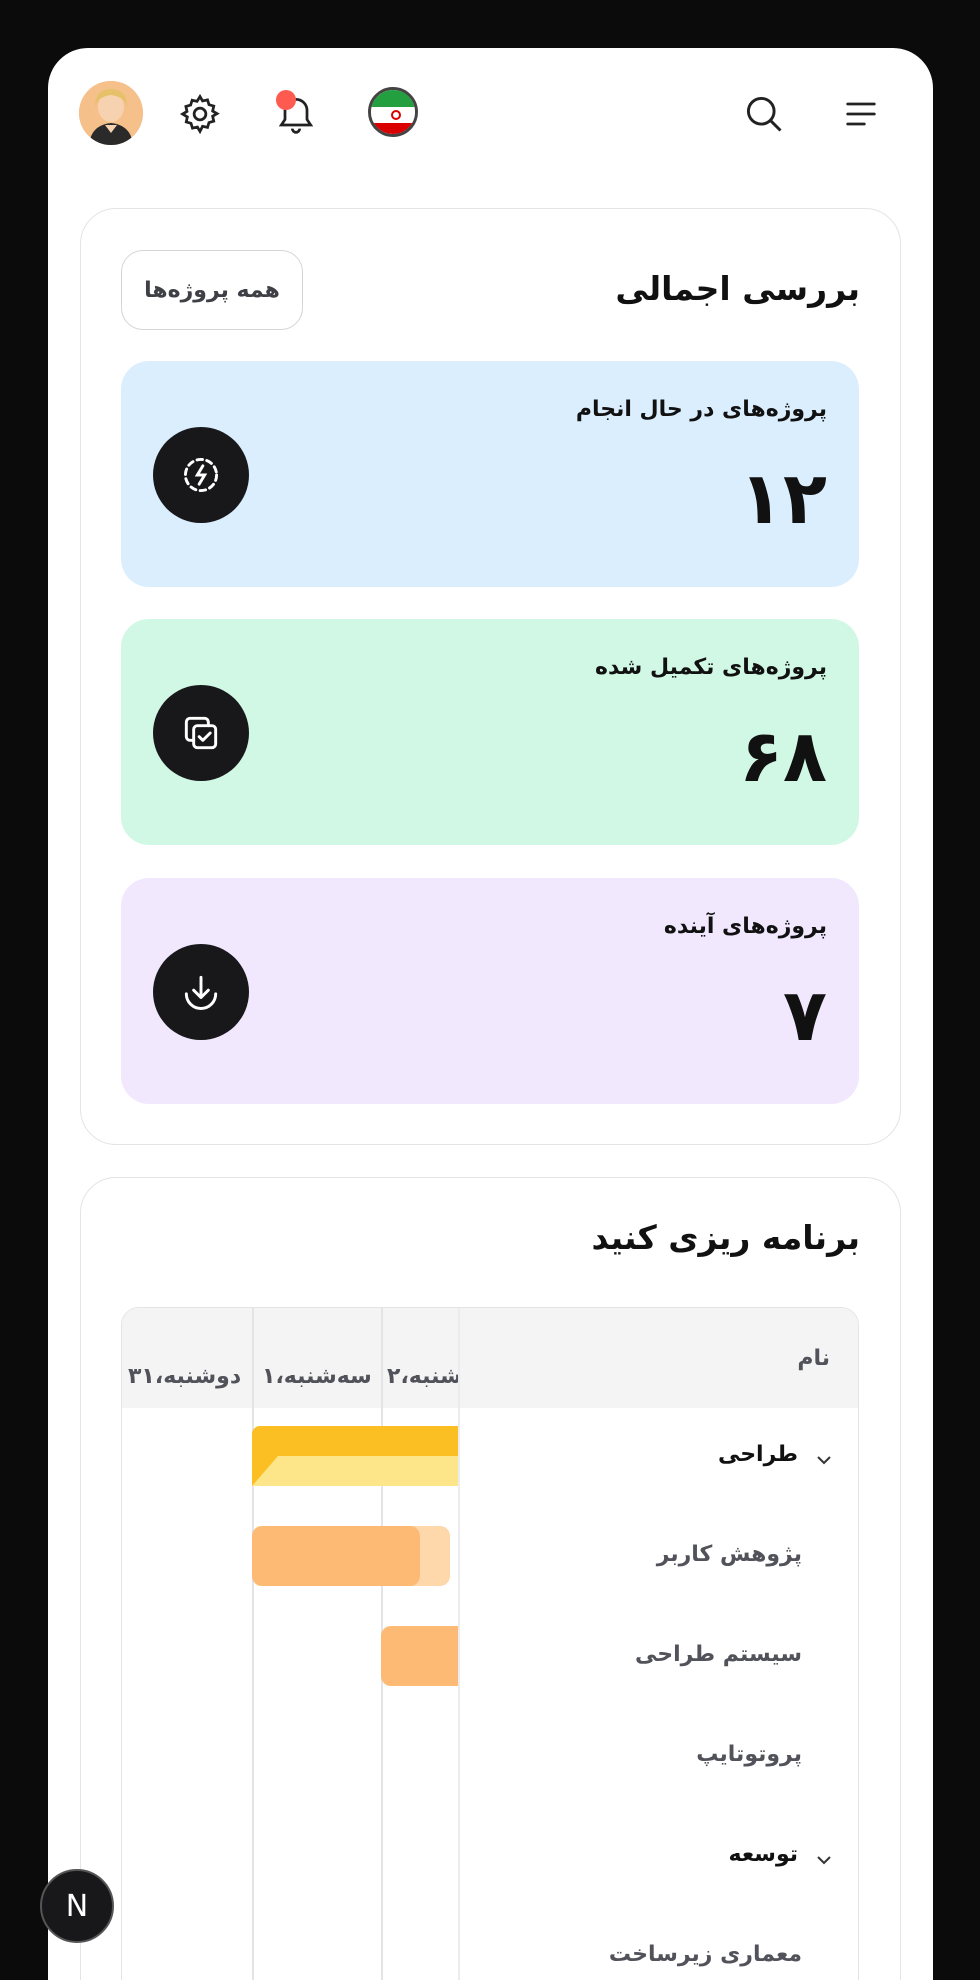  Describe the element at coordinates (111, 113) in the screenshot. I see `avatar` at that location.